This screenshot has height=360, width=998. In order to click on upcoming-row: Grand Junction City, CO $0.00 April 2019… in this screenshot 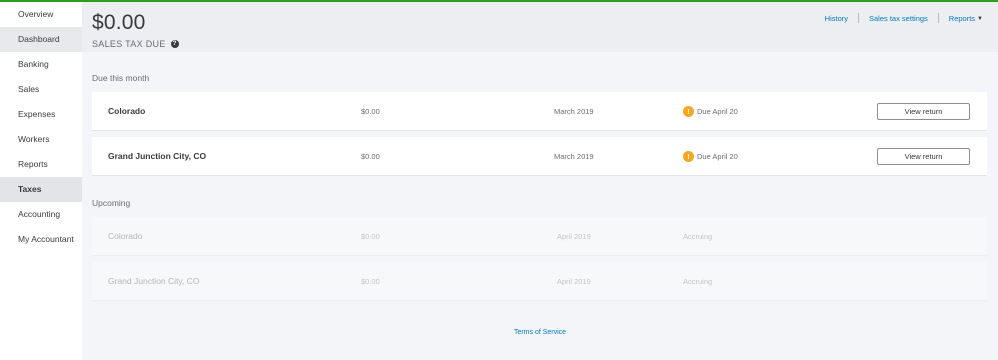, I will do `click(539, 281)`.